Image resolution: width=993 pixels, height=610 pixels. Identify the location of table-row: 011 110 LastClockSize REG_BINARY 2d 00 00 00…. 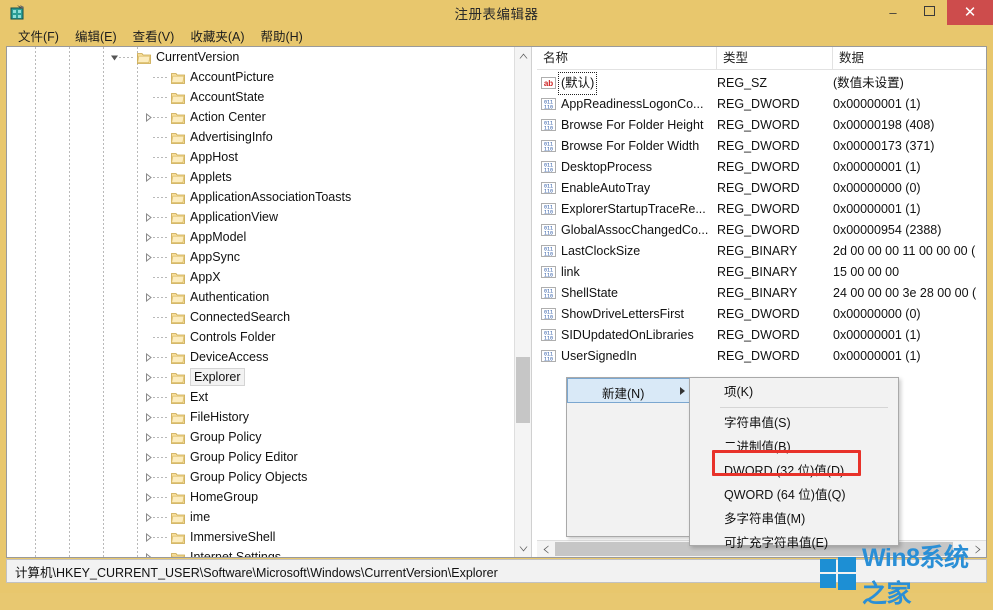
(761, 251).